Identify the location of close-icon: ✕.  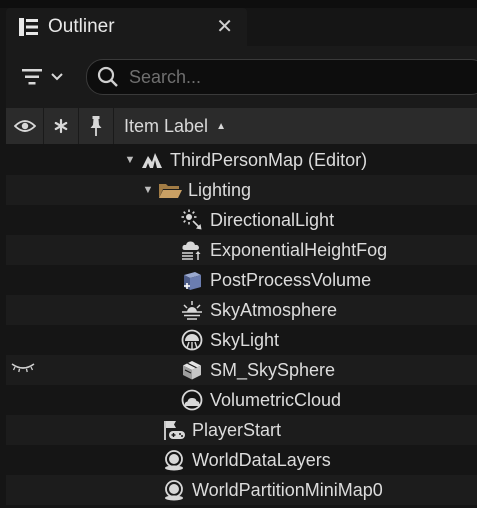
(224, 27).